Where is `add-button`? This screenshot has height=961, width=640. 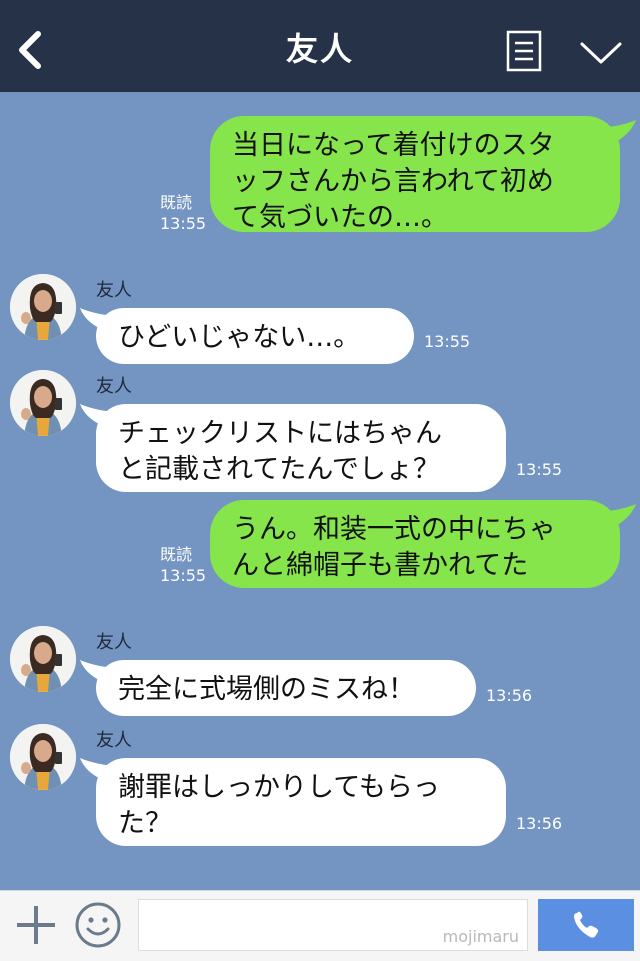 add-button is located at coordinates (36, 925).